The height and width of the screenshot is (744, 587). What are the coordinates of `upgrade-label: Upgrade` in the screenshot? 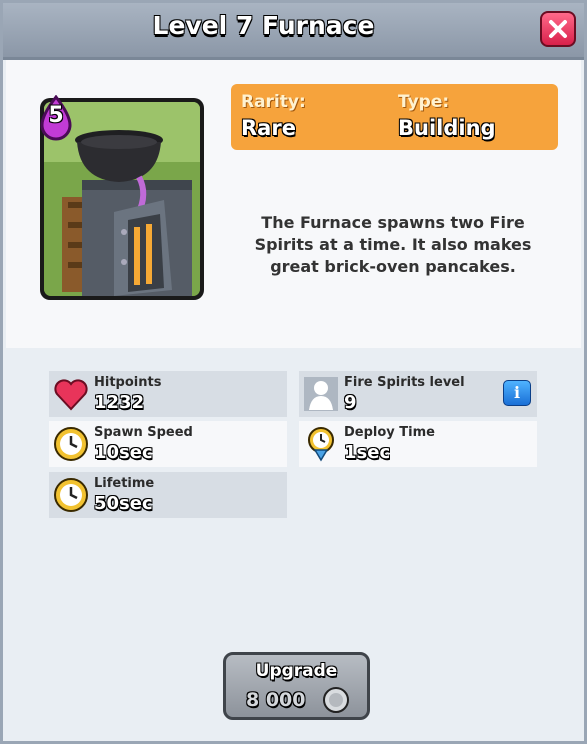 It's located at (296, 671).